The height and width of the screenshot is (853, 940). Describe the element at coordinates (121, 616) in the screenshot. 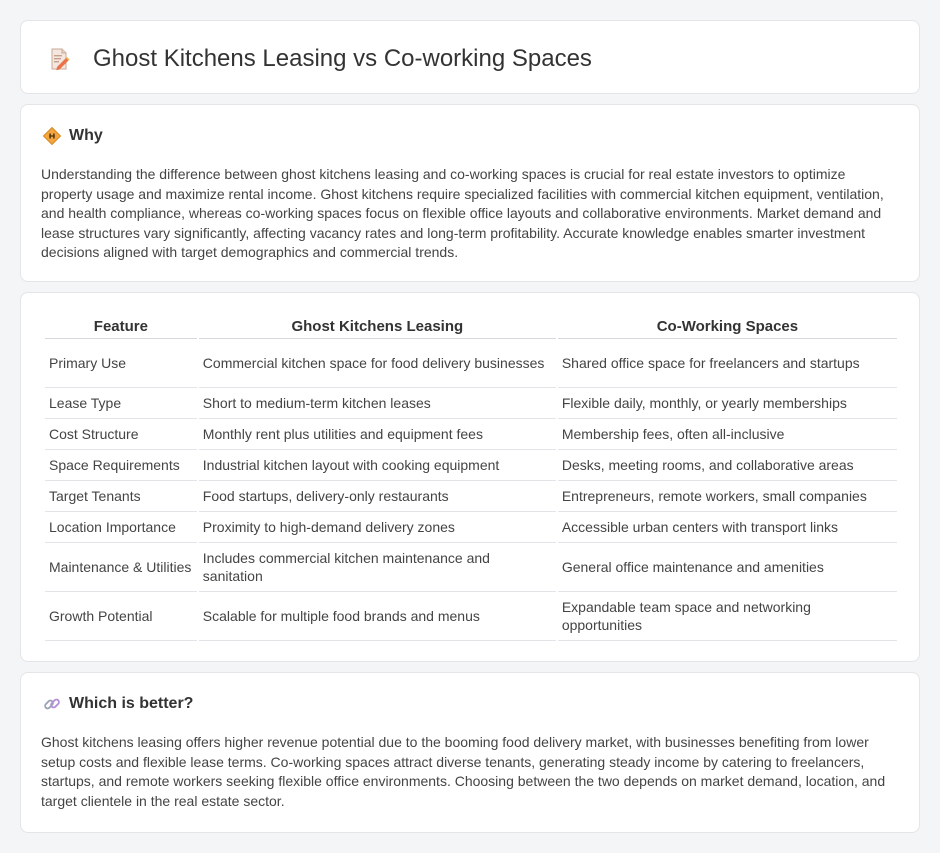

I see `feature-cell: Growth Potential` at that location.